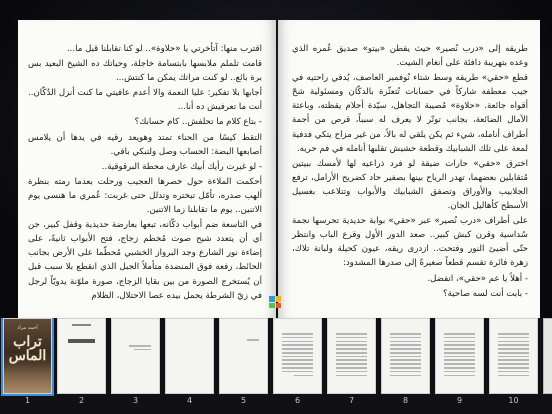  Describe the element at coordinates (405, 400) in the screenshot. I see `thumbnail-number: 8` at that location.